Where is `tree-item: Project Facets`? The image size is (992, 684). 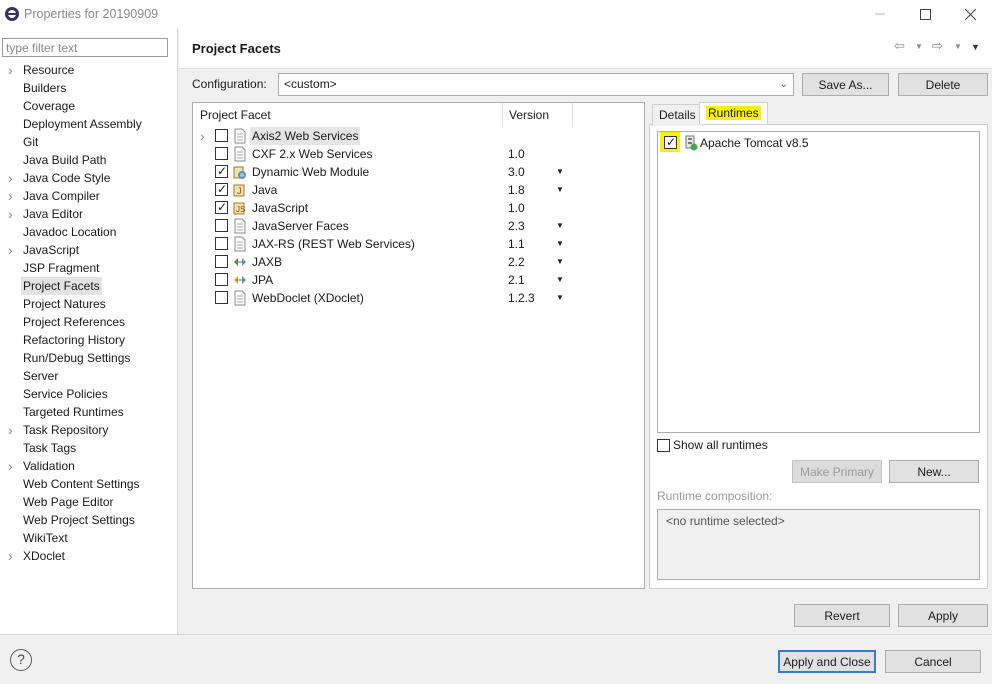
tree-item: Project Facets is located at coordinates (88, 286).